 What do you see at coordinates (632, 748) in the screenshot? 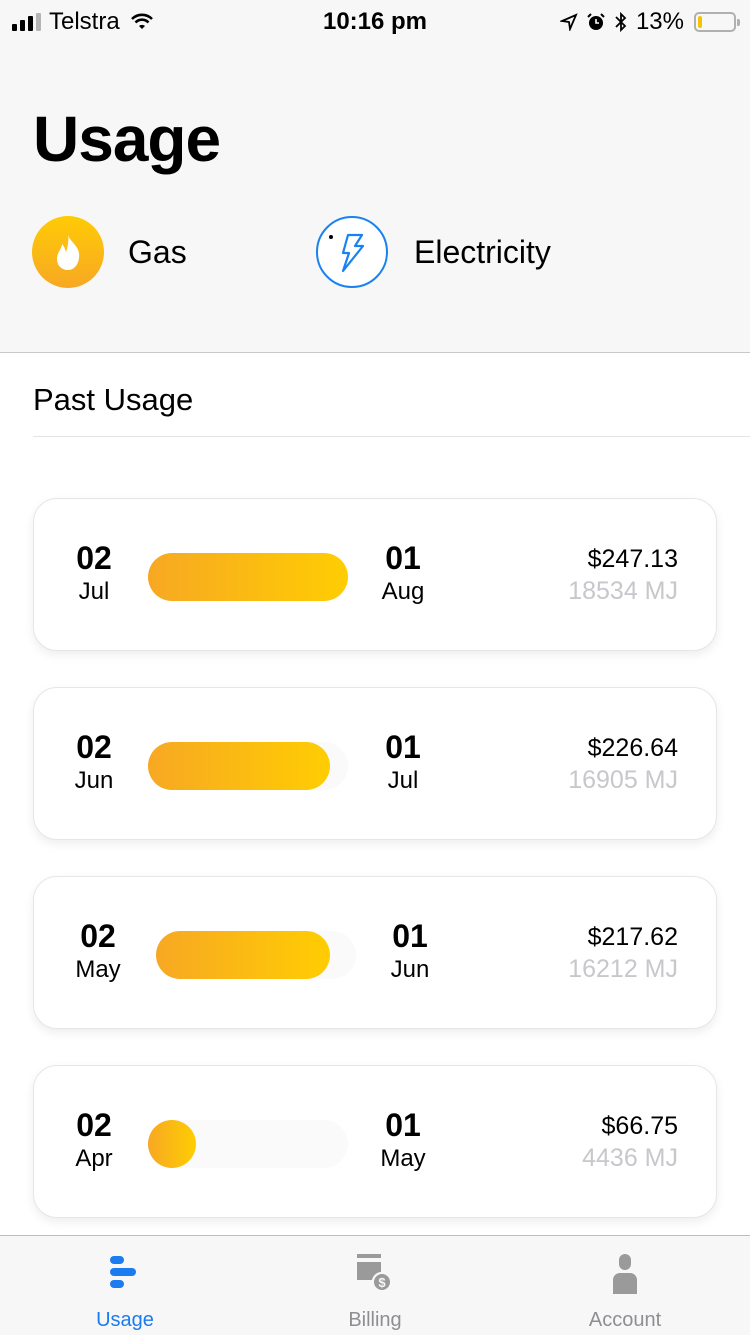
I see `period-cost: $226.64` at bounding box center [632, 748].